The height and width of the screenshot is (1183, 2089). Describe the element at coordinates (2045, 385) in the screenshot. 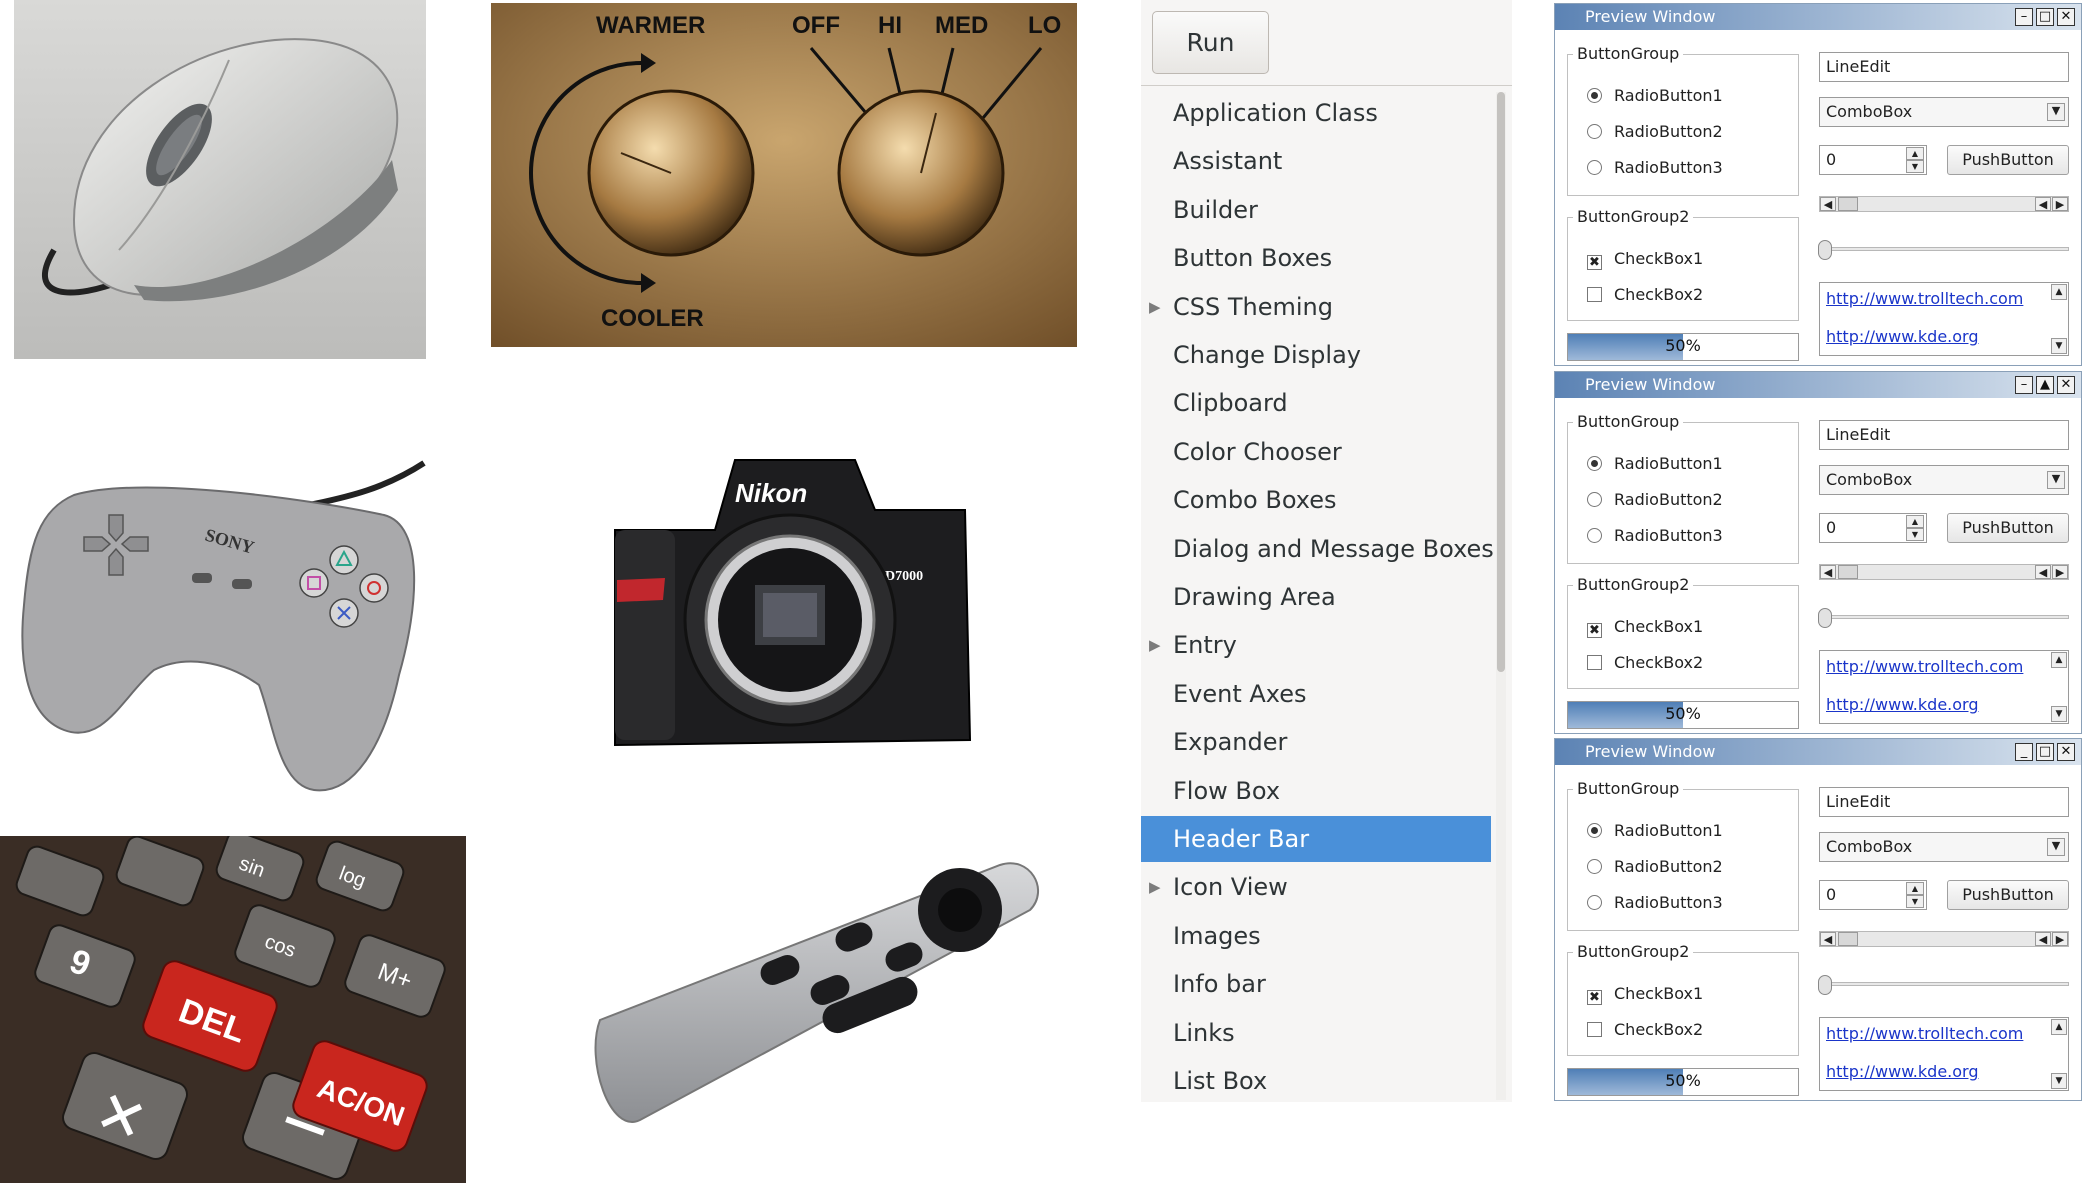

I see `maximize-icon: ▲` at that location.